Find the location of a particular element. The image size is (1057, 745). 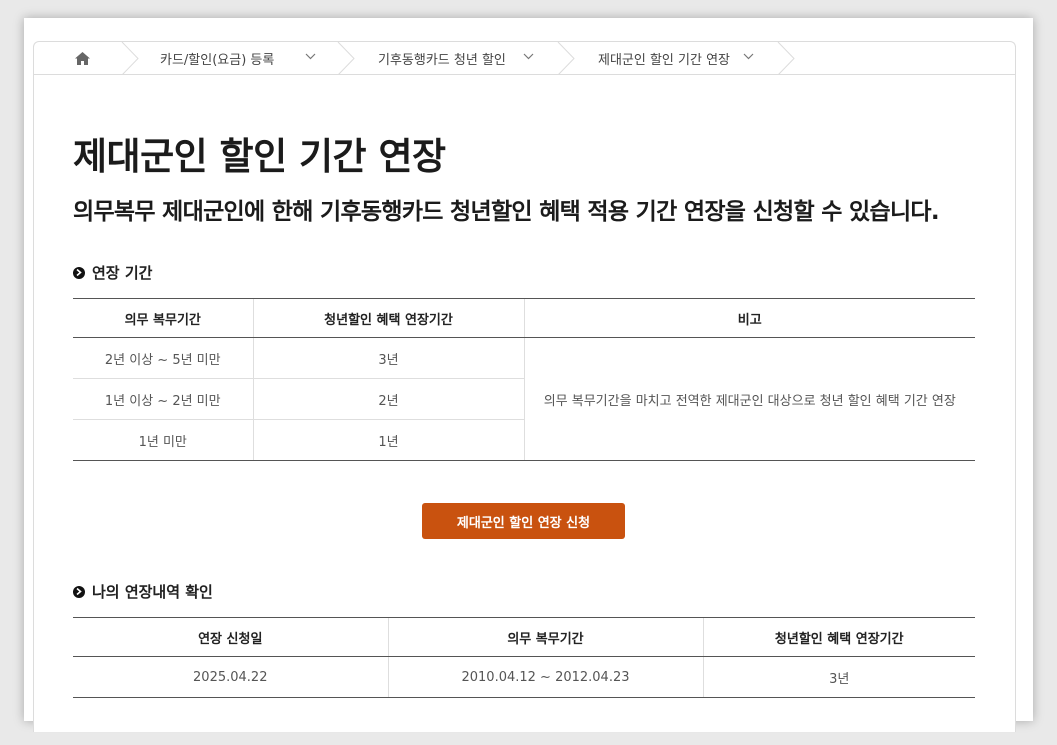

section-heading-history: 나의 연장내역 확인 is located at coordinates (143, 591).